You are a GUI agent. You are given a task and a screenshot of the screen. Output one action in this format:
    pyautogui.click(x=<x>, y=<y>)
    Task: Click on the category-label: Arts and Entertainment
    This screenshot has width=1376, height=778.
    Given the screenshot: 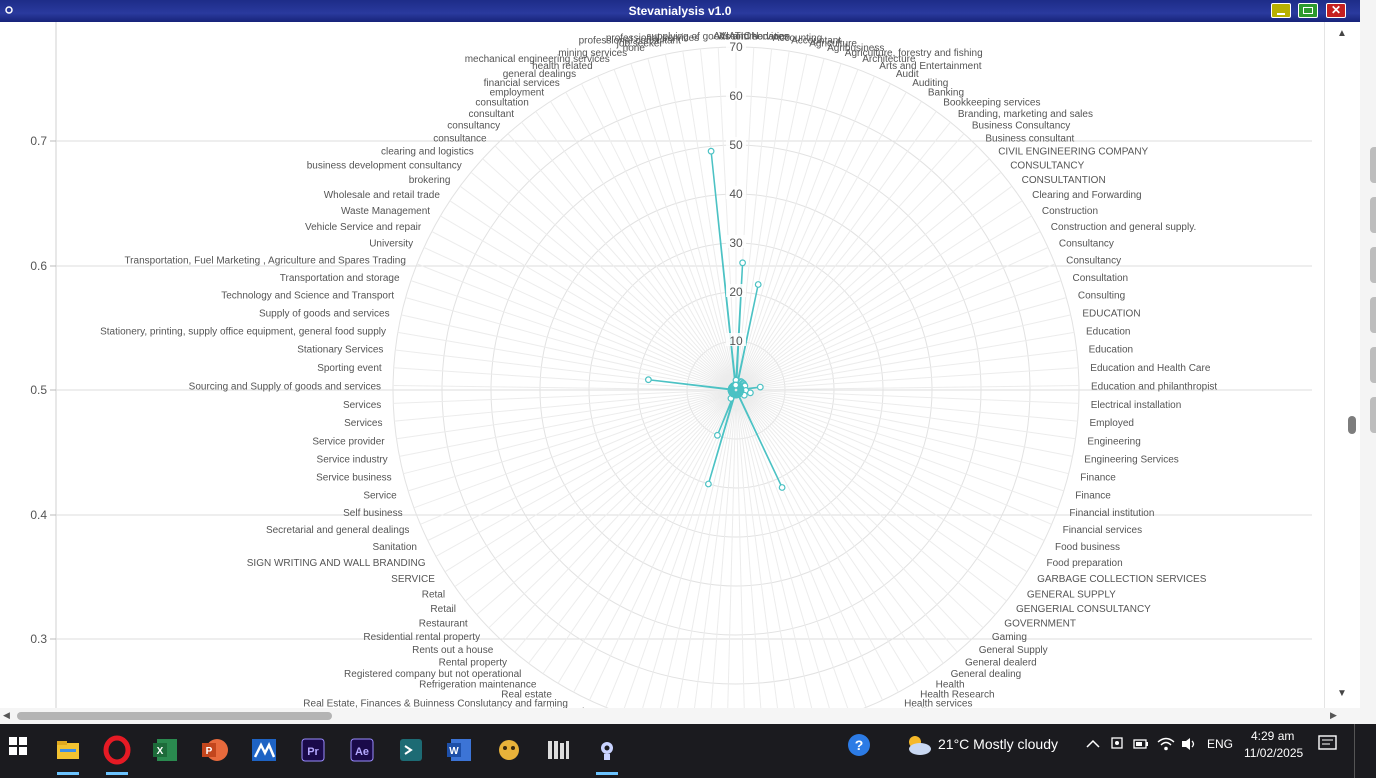 What is the action you would take?
    pyautogui.click(x=930, y=66)
    